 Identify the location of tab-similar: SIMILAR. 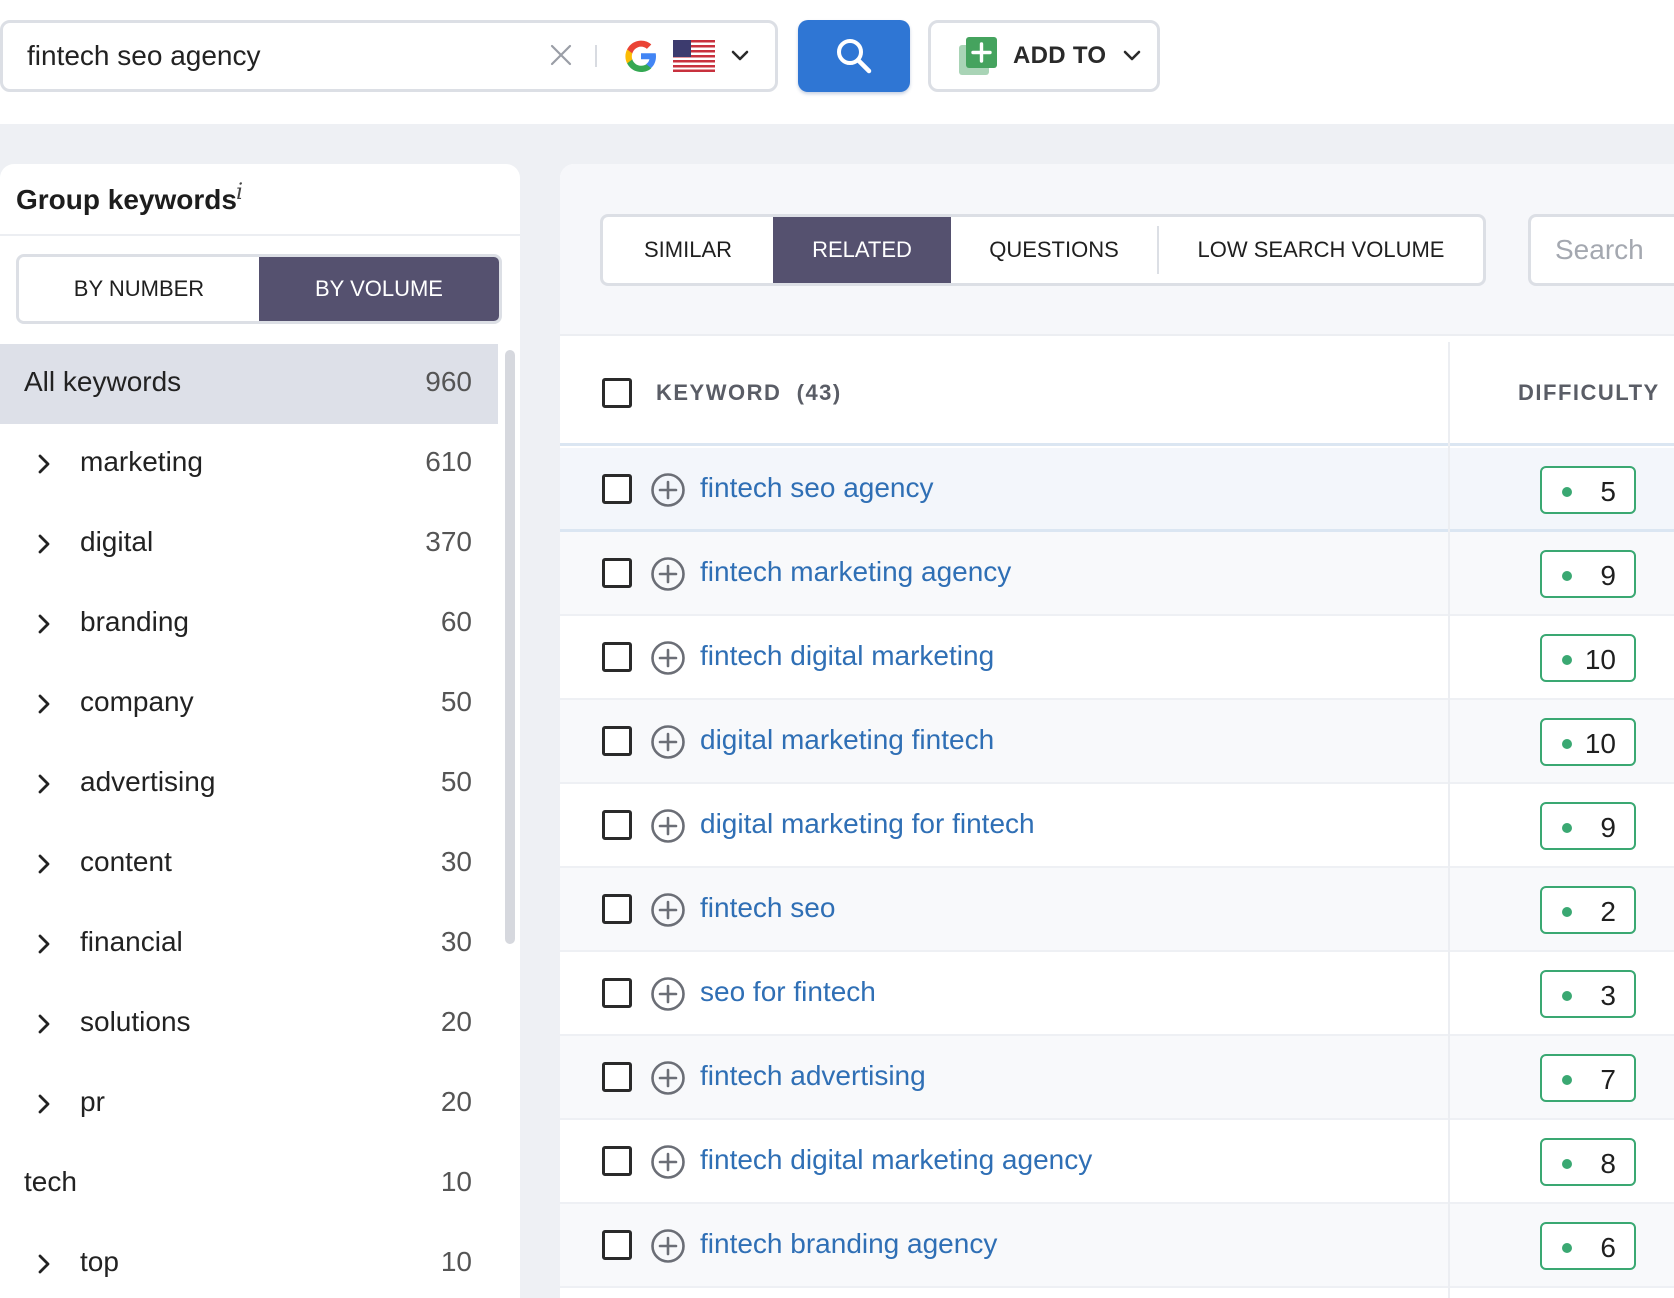
(688, 250).